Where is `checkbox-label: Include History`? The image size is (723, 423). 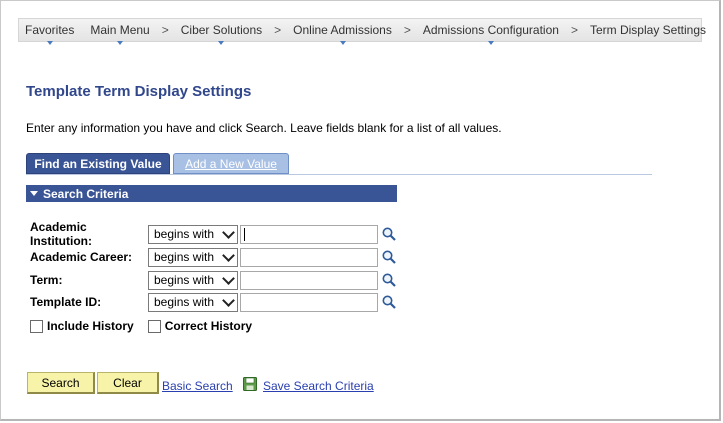
checkbox-label: Include History is located at coordinates (90, 326).